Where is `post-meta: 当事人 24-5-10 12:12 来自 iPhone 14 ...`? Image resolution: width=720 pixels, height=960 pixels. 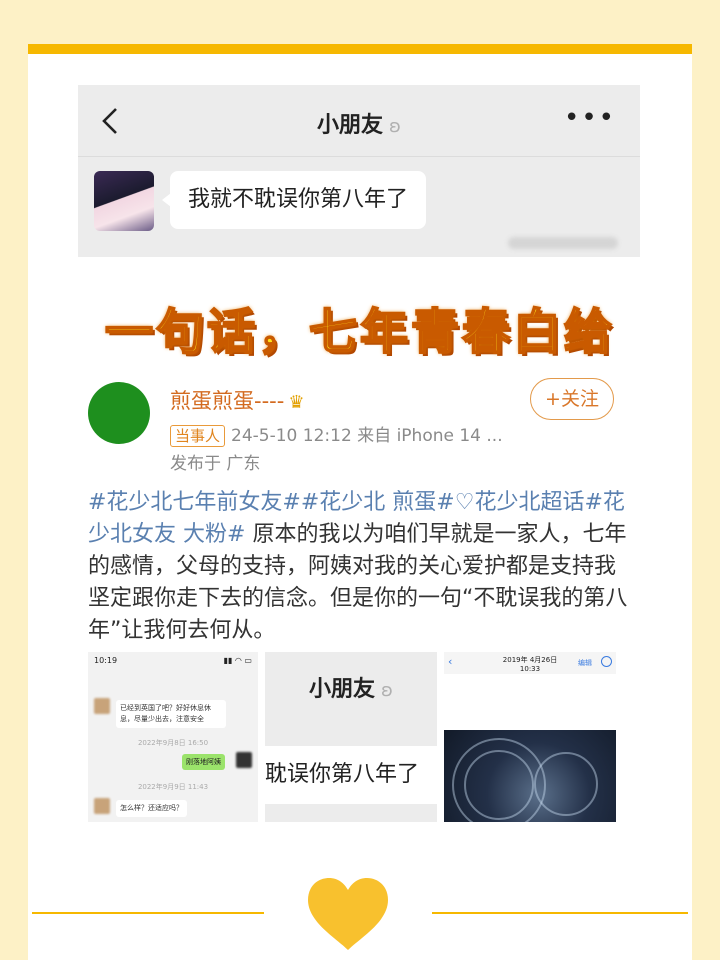 post-meta: 当事人 24-5-10 12:12 来自 iPhone 14 ... is located at coordinates (336, 434).